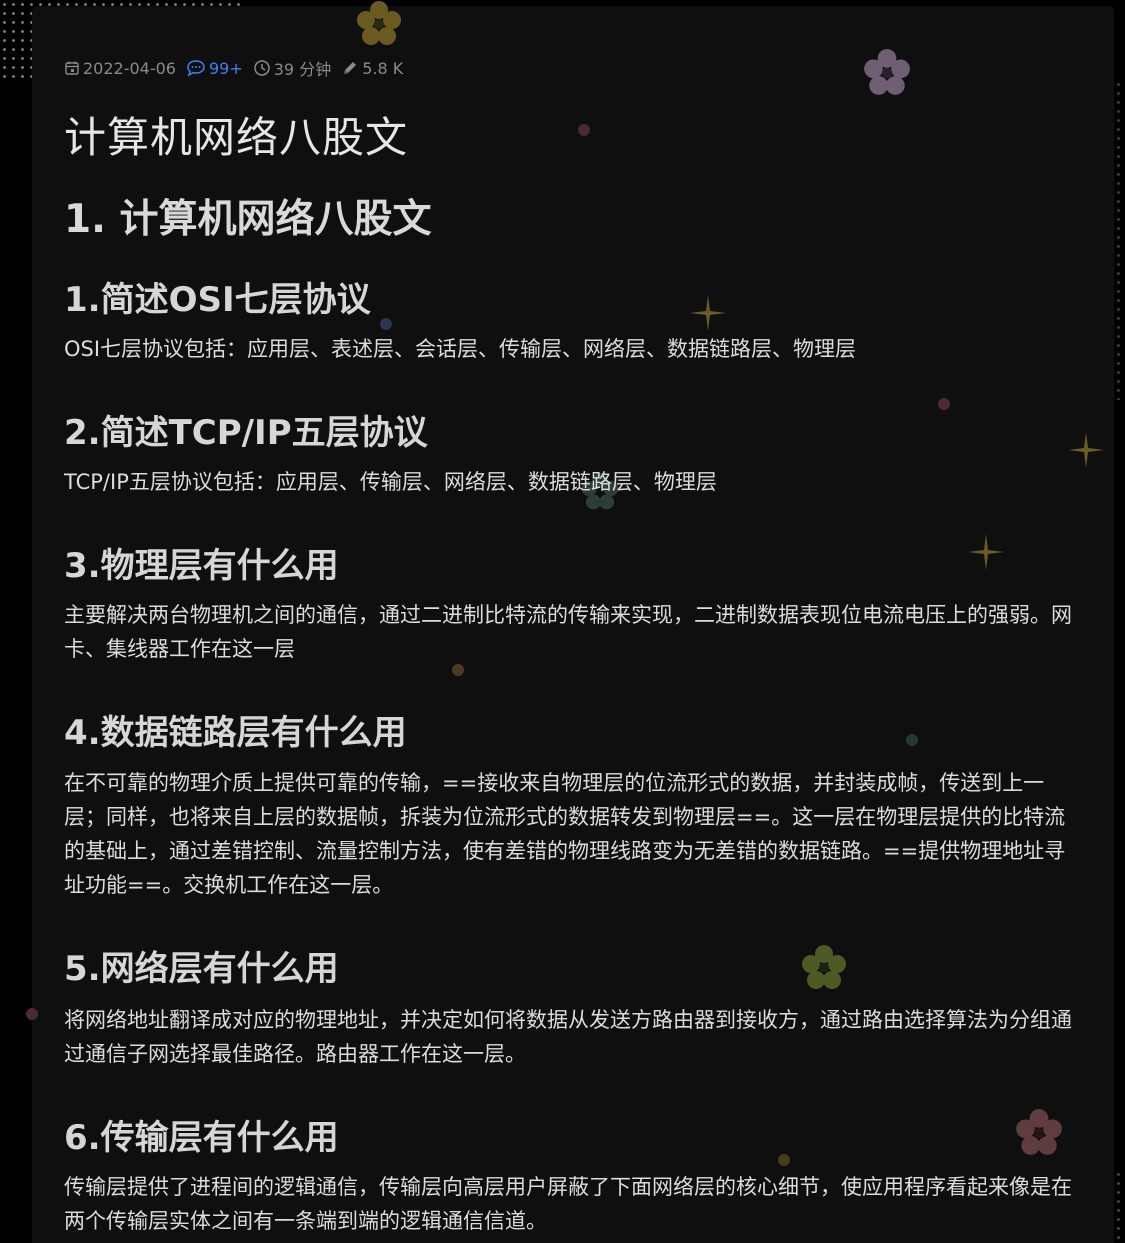 The height and width of the screenshot is (1243, 1125). Describe the element at coordinates (460, 349) in the screenshot. I see `paragraph-osi: OSI七层协议包括：应用层、表述层、会话层、传输层、网络层、数据链路层、物理层` at that location.